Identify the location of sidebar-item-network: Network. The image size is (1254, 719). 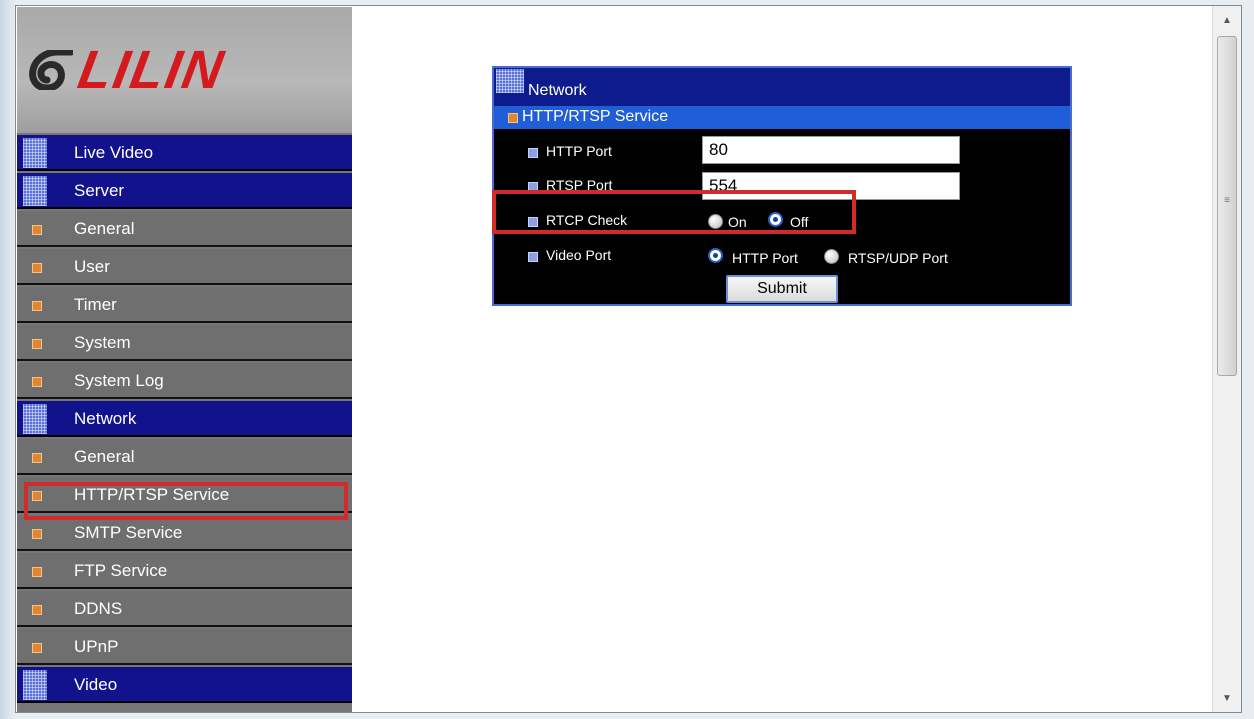
(184, 419).